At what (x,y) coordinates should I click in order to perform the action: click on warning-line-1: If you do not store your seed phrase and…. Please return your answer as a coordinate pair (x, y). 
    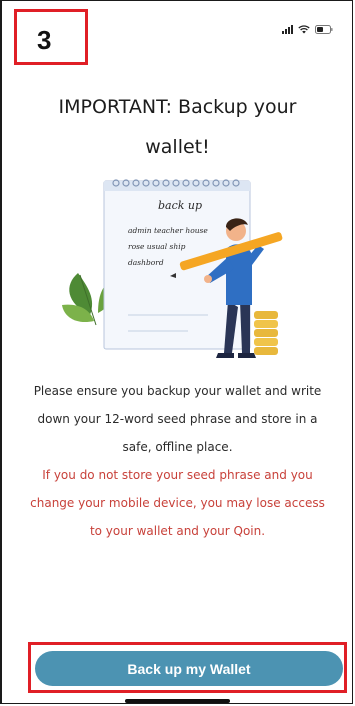
    Looking at the image, I should click on (177, 475).